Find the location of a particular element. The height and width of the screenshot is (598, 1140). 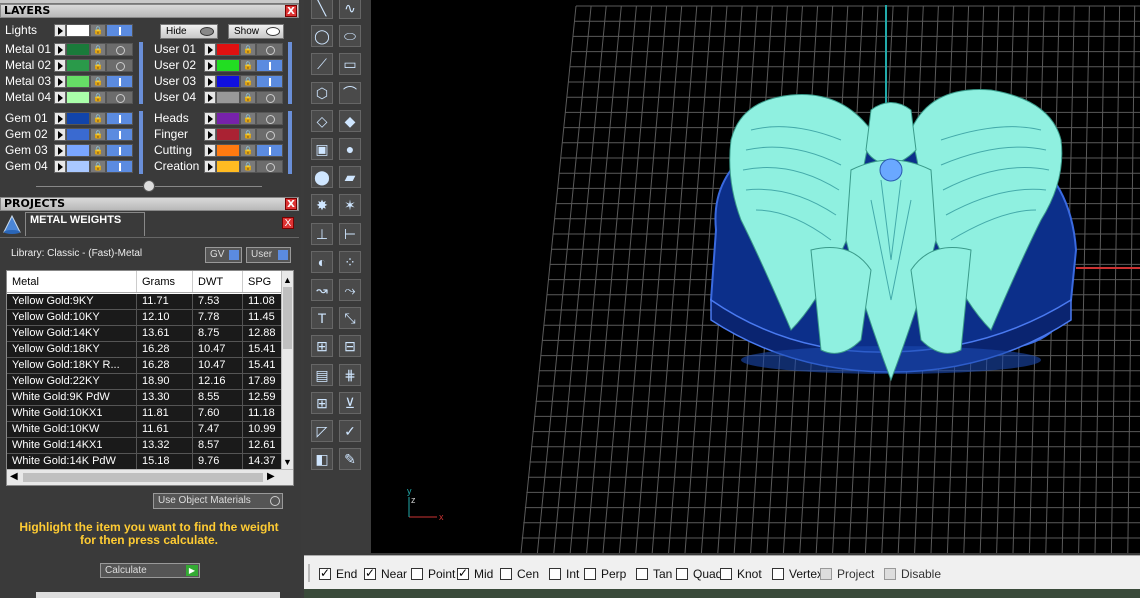

layer-widget-left-1: 🔒 is located at coordinates (93, 65).